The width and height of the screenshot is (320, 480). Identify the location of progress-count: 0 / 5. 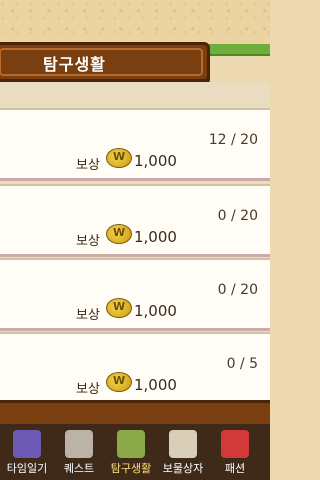
(242, 364).